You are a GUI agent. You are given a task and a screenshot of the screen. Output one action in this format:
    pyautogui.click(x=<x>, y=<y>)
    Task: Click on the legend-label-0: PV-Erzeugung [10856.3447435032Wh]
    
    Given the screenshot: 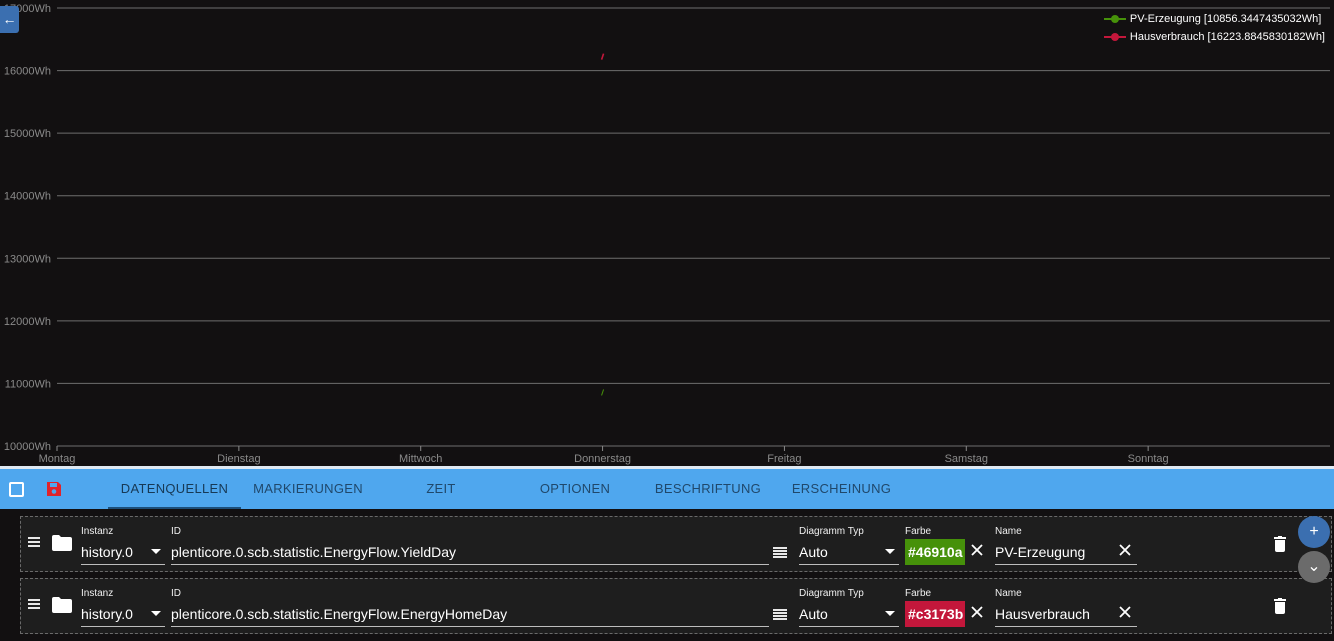 What is the action you would take?
    pyautogui.click(x=1225, y=19)
    